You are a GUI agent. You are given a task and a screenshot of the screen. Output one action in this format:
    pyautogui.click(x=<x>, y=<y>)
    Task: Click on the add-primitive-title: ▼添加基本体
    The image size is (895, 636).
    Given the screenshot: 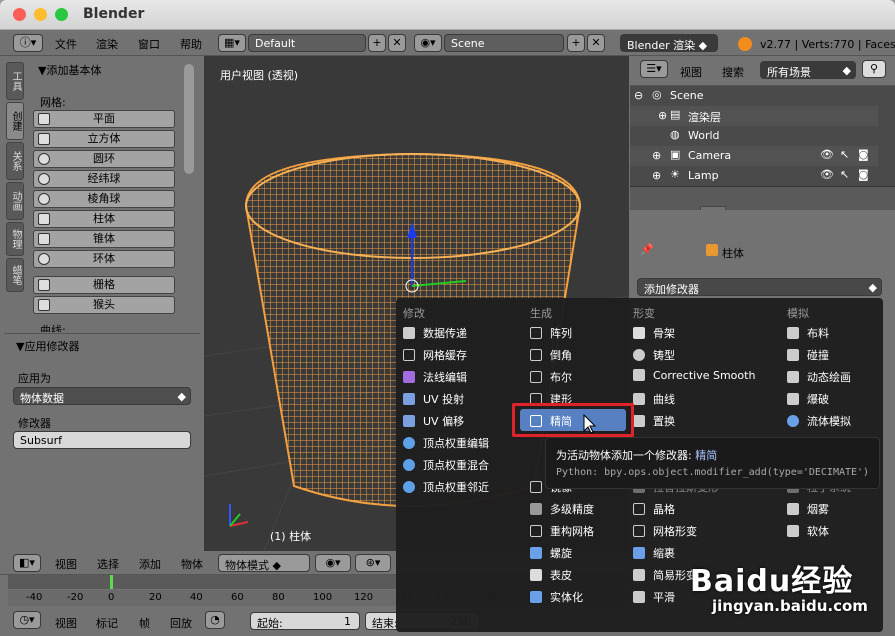 What is the action you would take?
    pyautogui.click(x=69, y=70)
    